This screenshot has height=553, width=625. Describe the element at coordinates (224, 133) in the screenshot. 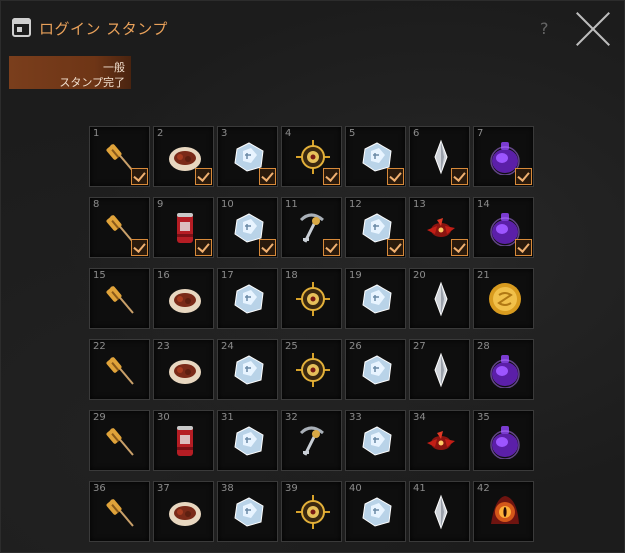

I see `stamp-day-number: 3` at that location.